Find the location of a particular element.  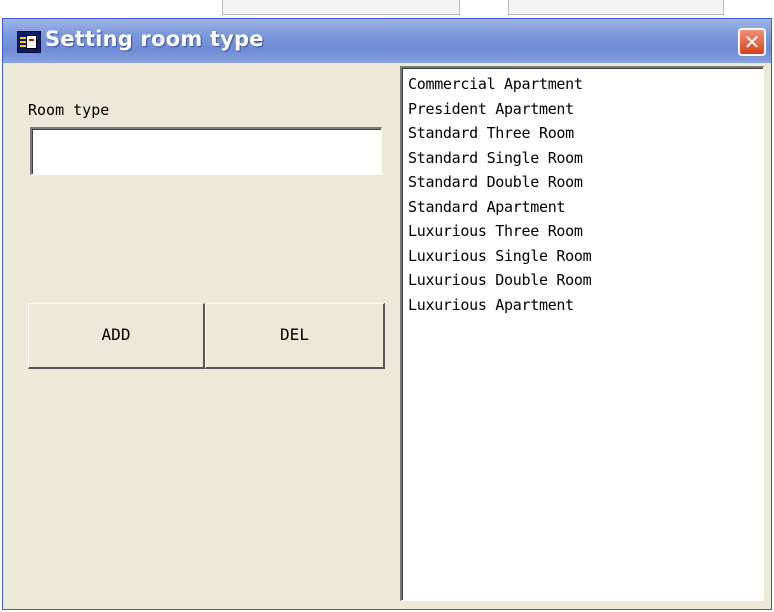

list-item: Commercial Apartment is located at coordinates (585, 84).